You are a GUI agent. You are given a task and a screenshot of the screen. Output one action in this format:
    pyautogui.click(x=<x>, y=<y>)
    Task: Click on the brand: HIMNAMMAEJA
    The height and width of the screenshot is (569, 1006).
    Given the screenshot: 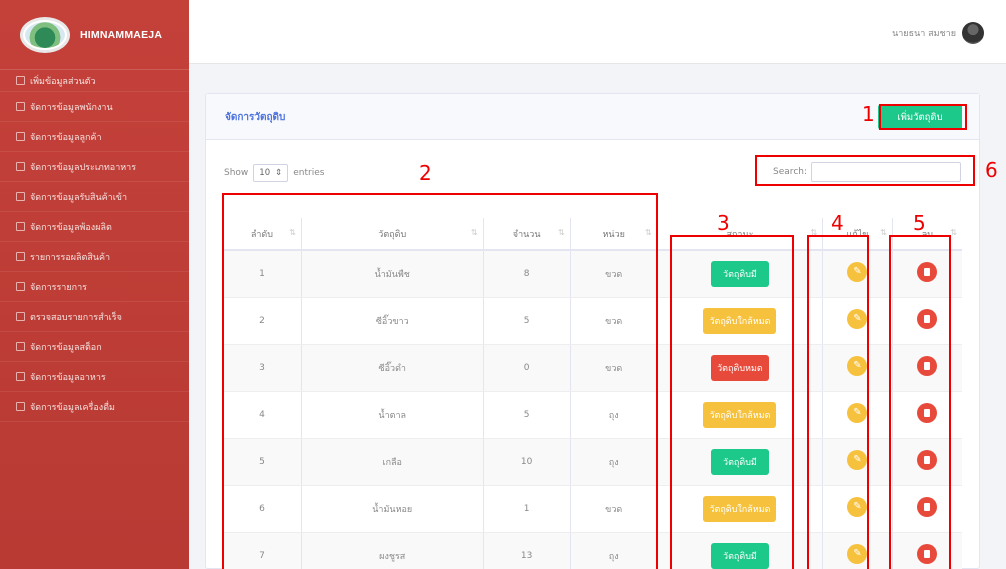 What is the action you would take?
    pyautogui.click(x=94, y=35)
    